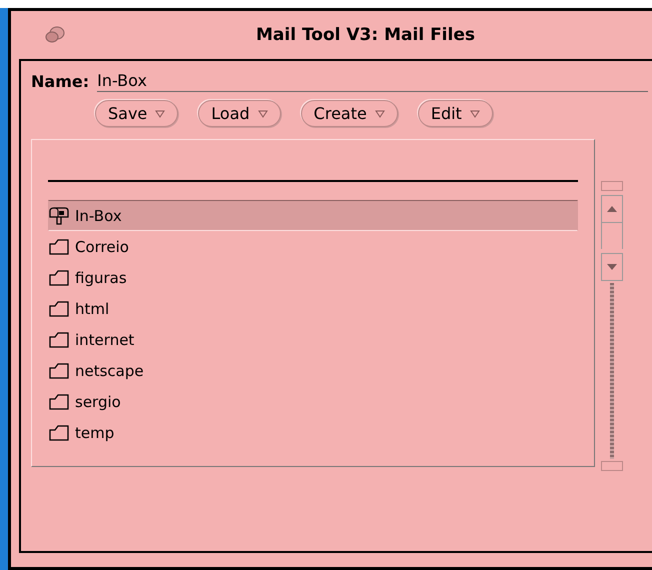 The width and height of the screenshot is (652, 570). Describe the element at coordinates (612, 236) in the screenshot. I see `scroll-thumb` at that location.